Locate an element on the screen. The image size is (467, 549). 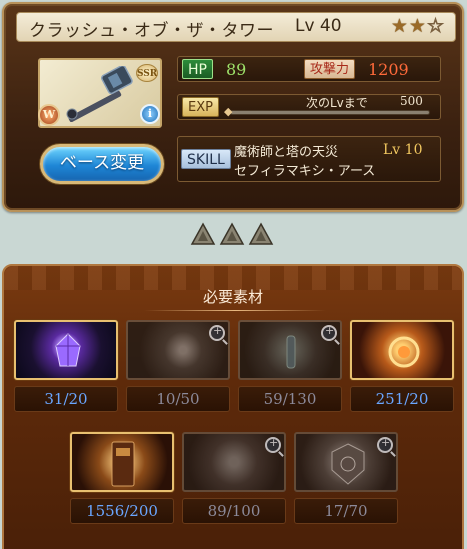
skill-level: Lv 10 is located at coordinates (403, 150).